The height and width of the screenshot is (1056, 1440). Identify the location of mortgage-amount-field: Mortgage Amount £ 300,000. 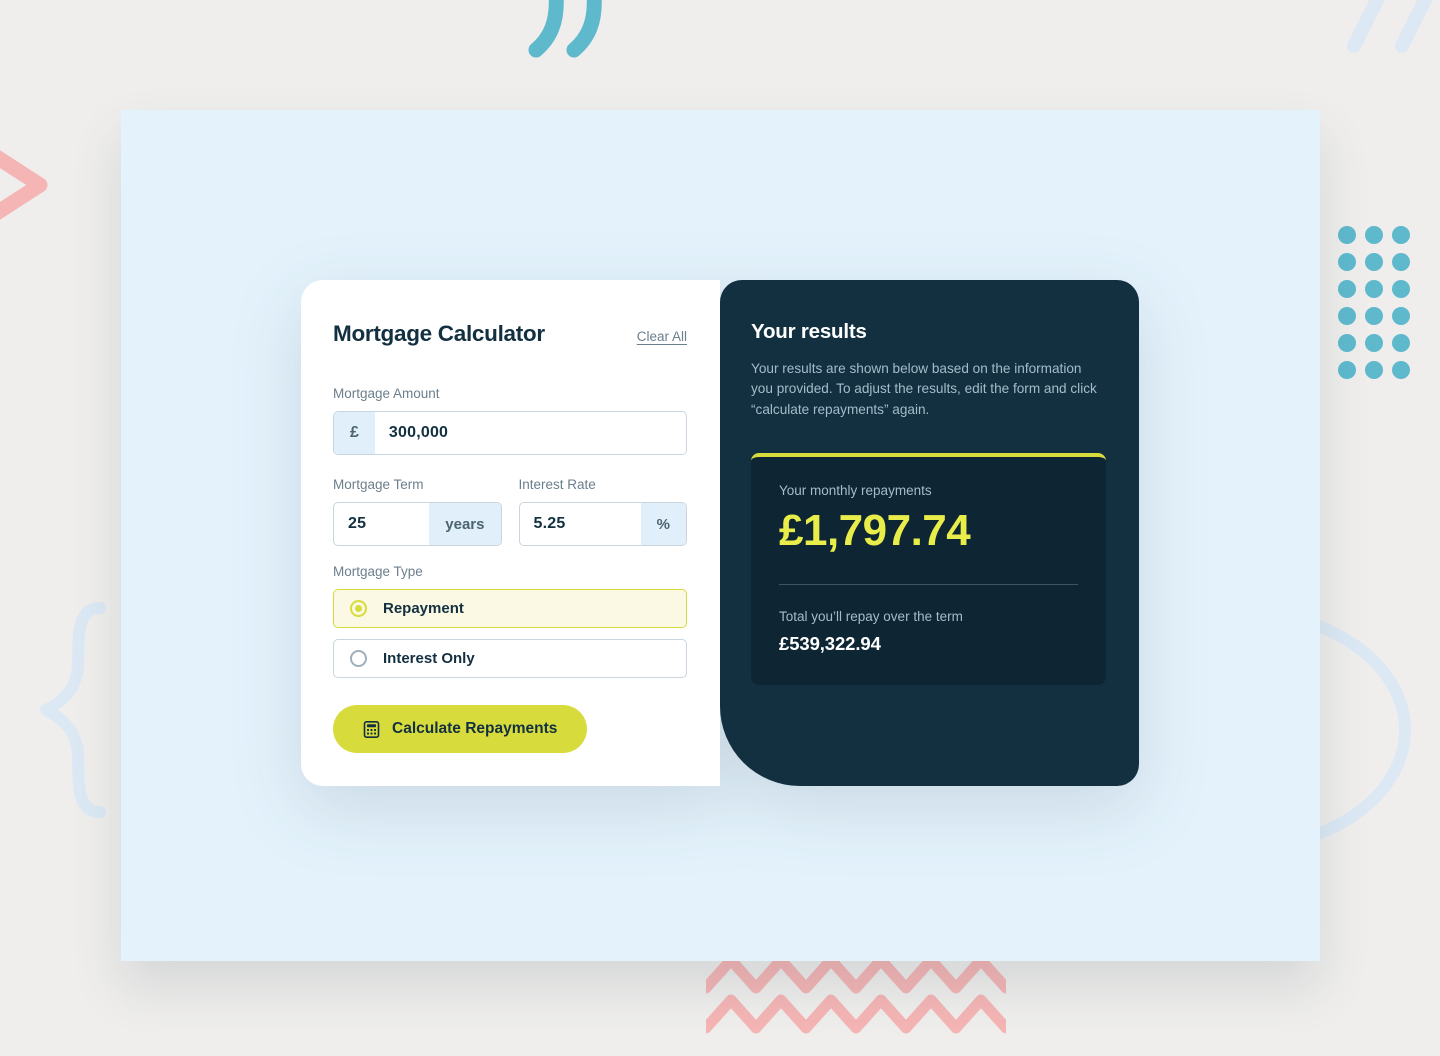
(510, 420).